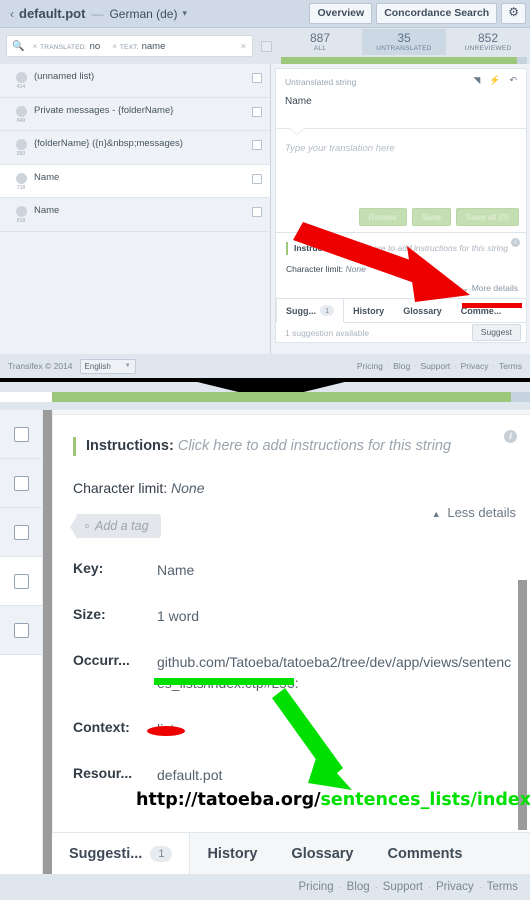  I want to click on red-blob-context, so click(166, 731).